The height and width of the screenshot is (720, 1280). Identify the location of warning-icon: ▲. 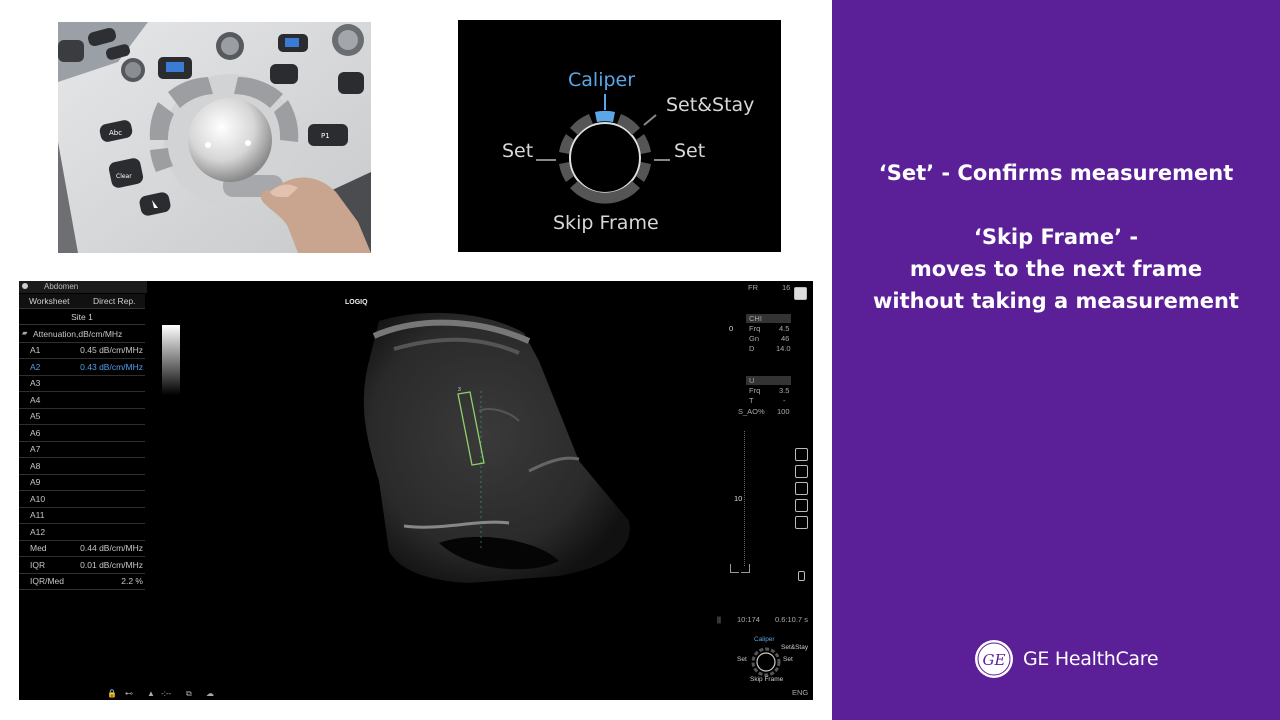
(151, 693).